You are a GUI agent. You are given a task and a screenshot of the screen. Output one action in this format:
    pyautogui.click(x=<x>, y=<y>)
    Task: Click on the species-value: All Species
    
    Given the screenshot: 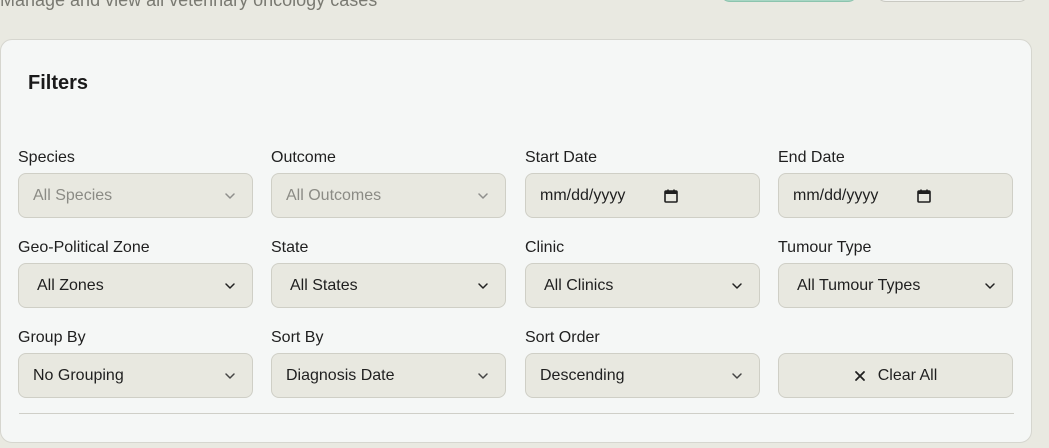 What is the action you would take?
    pyautogui.click(x=73, y=195)
    